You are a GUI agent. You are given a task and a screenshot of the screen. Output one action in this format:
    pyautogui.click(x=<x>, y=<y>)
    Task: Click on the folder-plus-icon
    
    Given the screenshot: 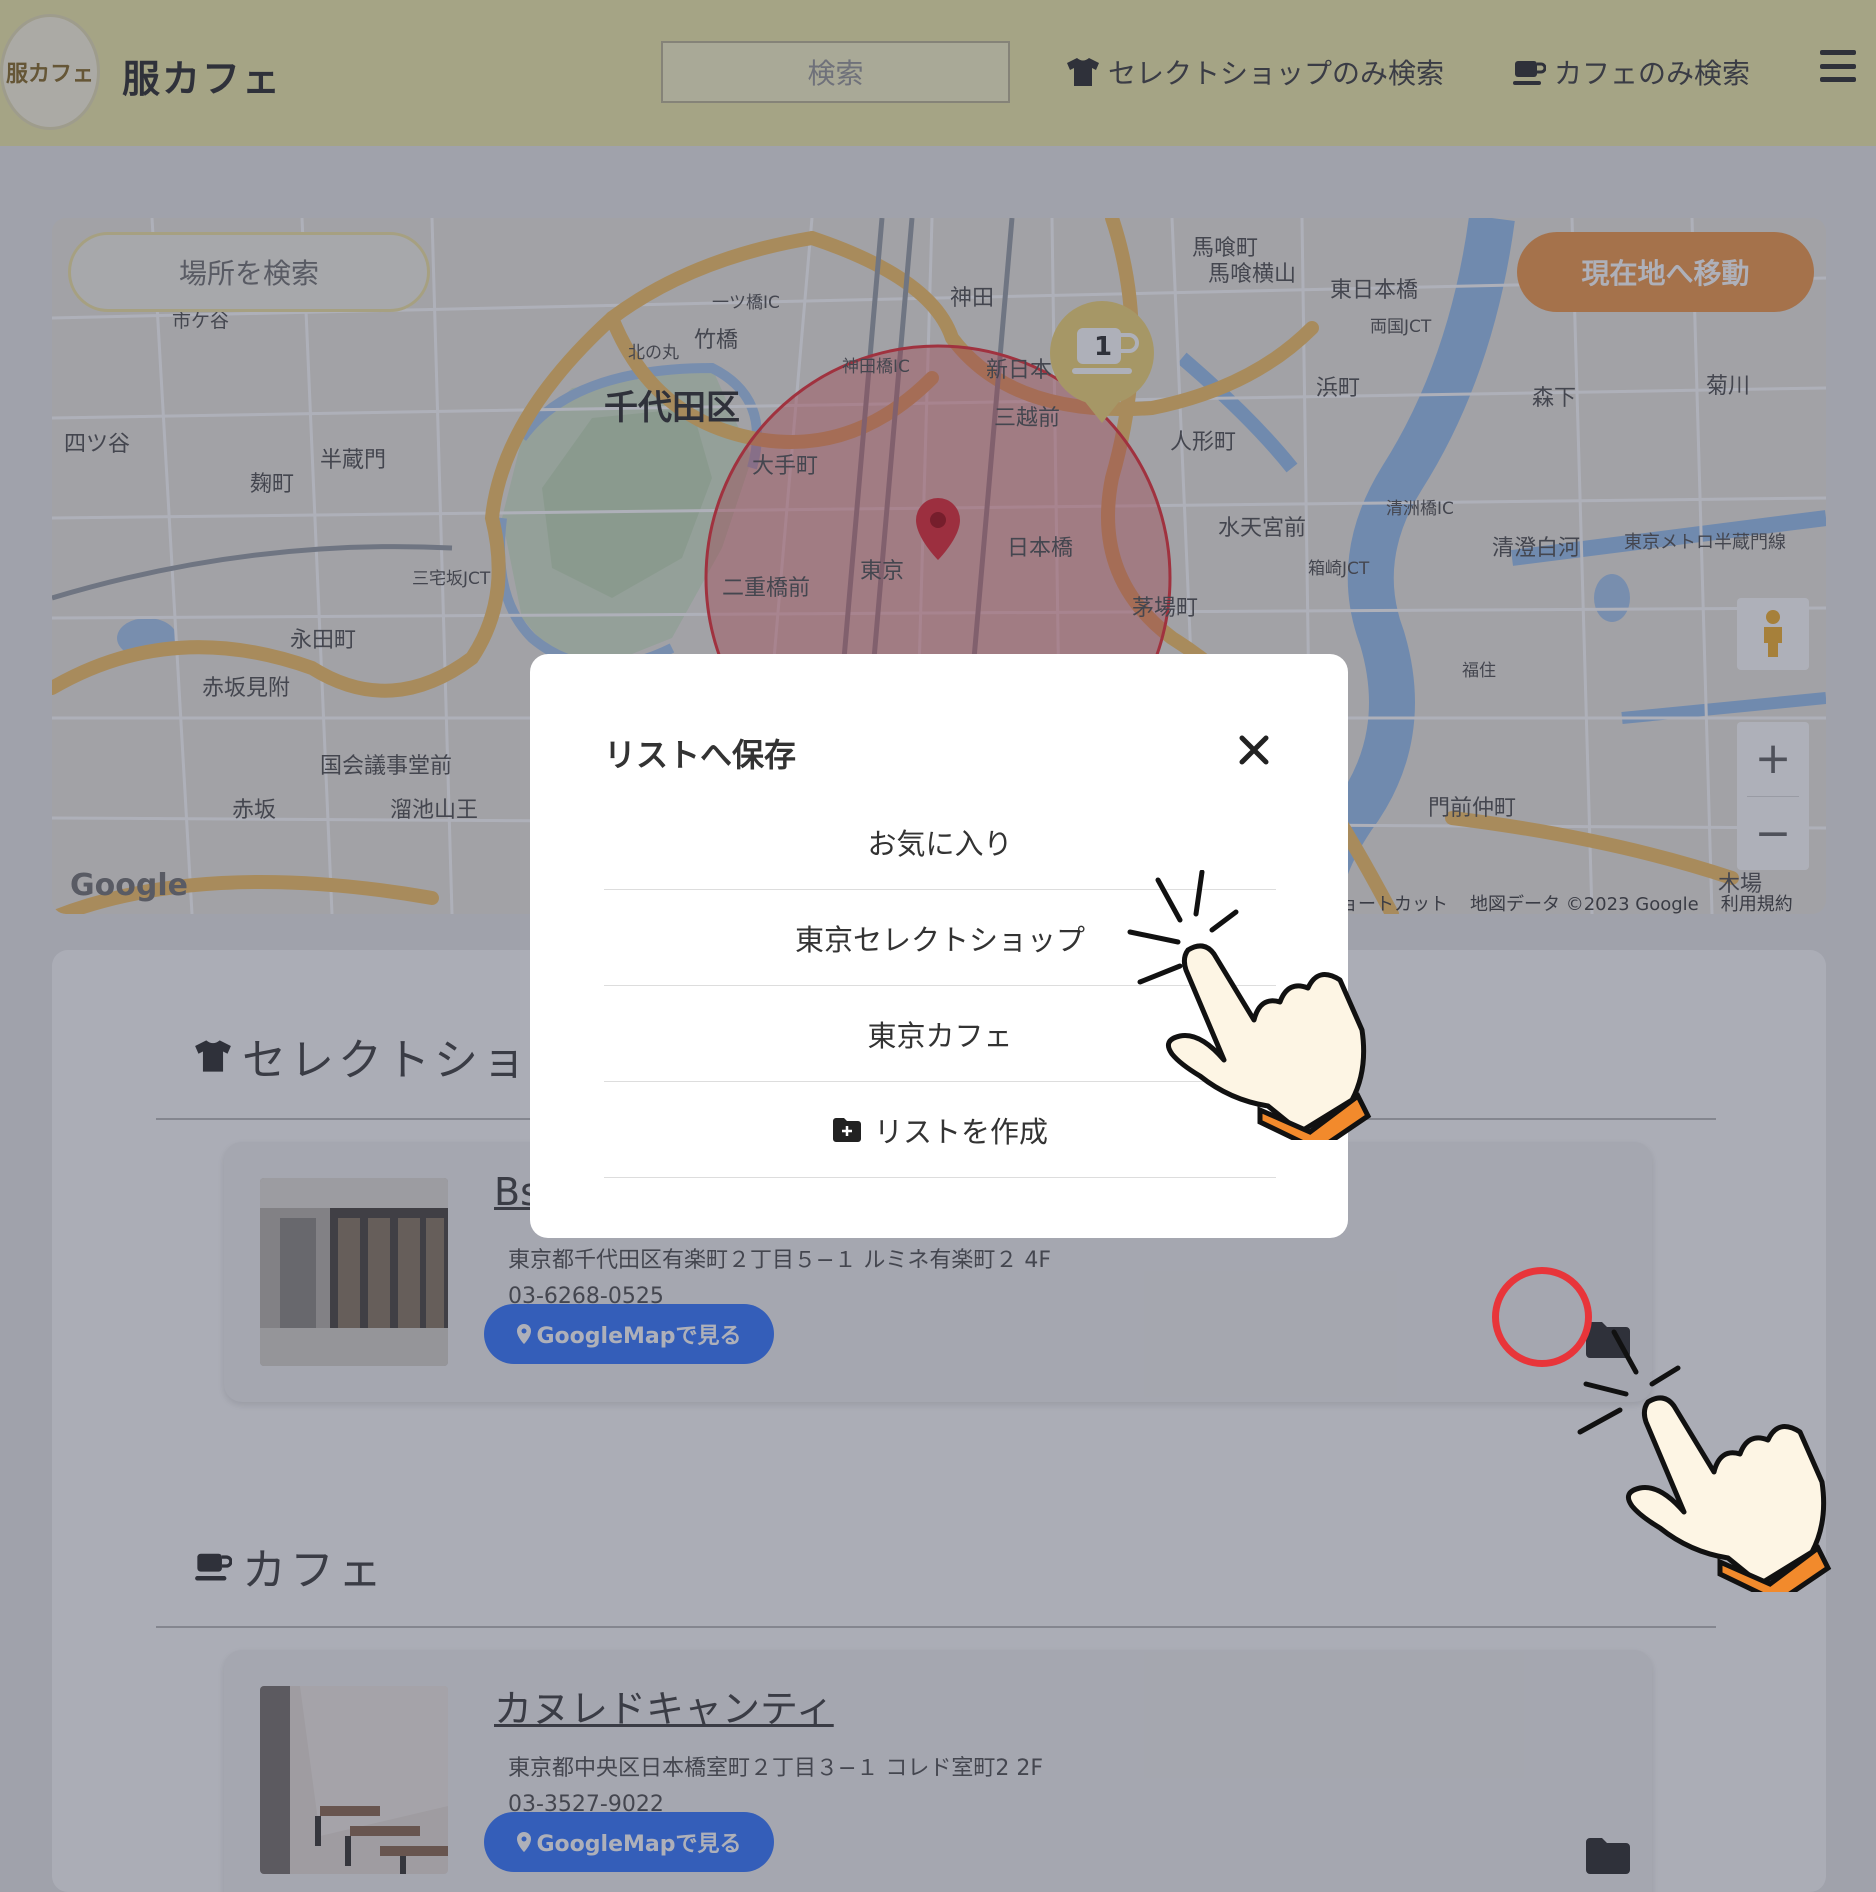 What is the action you would take?
    pyautogui.click(x=846, y=1129)
    